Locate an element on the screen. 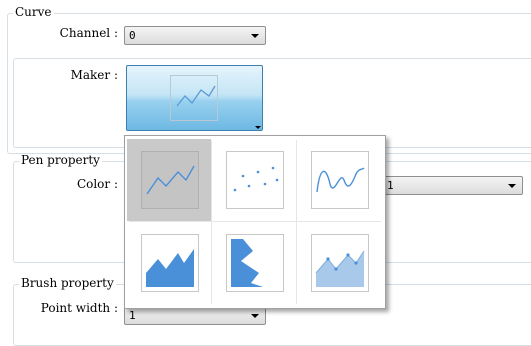 The height and width of the screenshot is (346, 531). maker-dropdown-button is located at coordinates (194, 98).